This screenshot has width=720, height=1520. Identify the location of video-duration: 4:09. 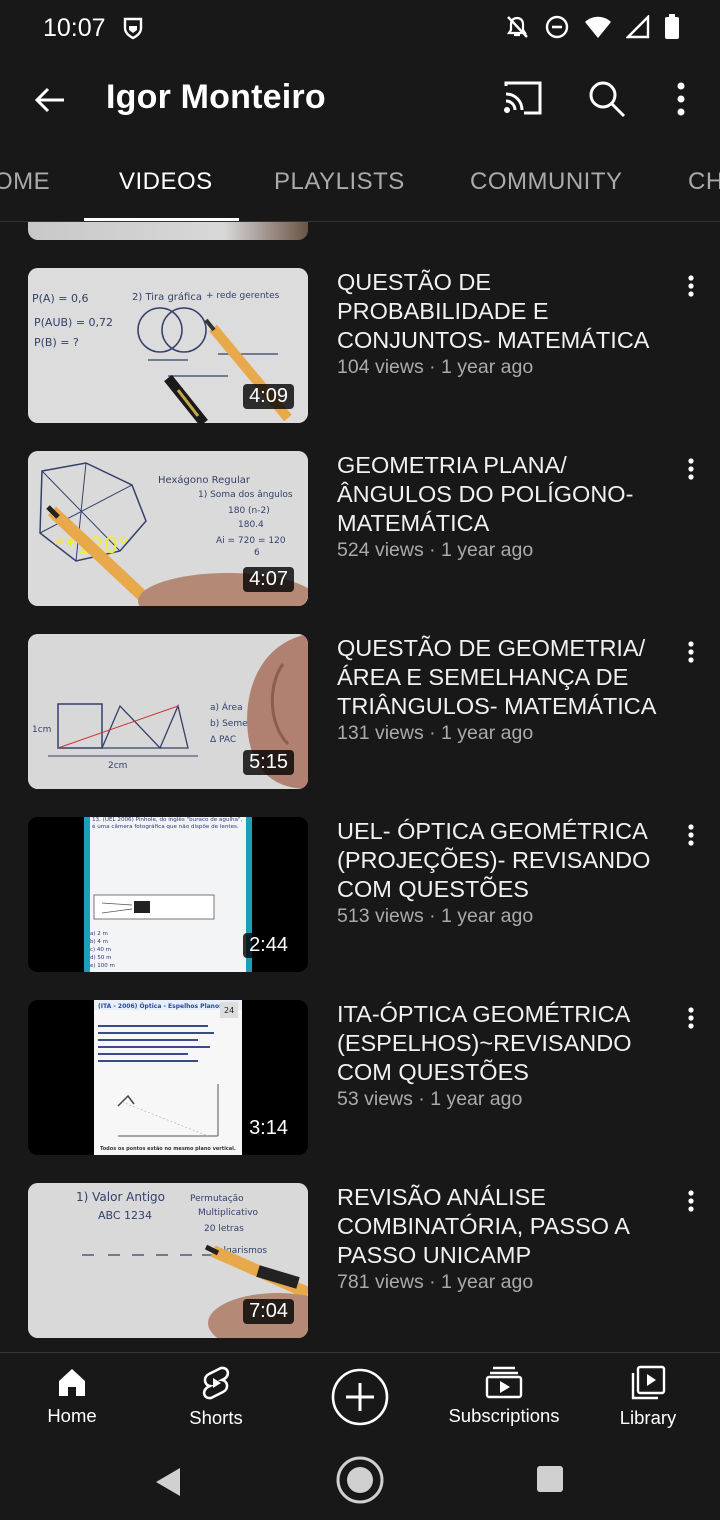
(268, 396).